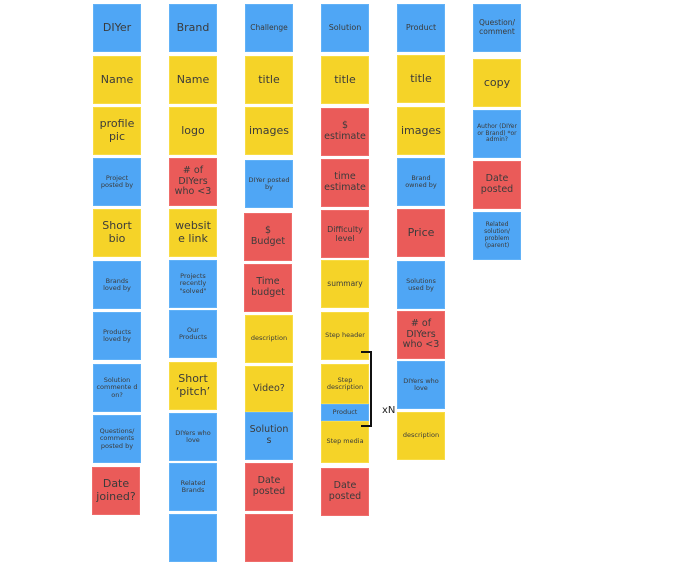 This screenshot has height=562, width=696. What do you see at coordinates (116, 491) in the screenshot?
I see `note-diyer-date-joined: Date joined?` at bounding box center [116, 491].